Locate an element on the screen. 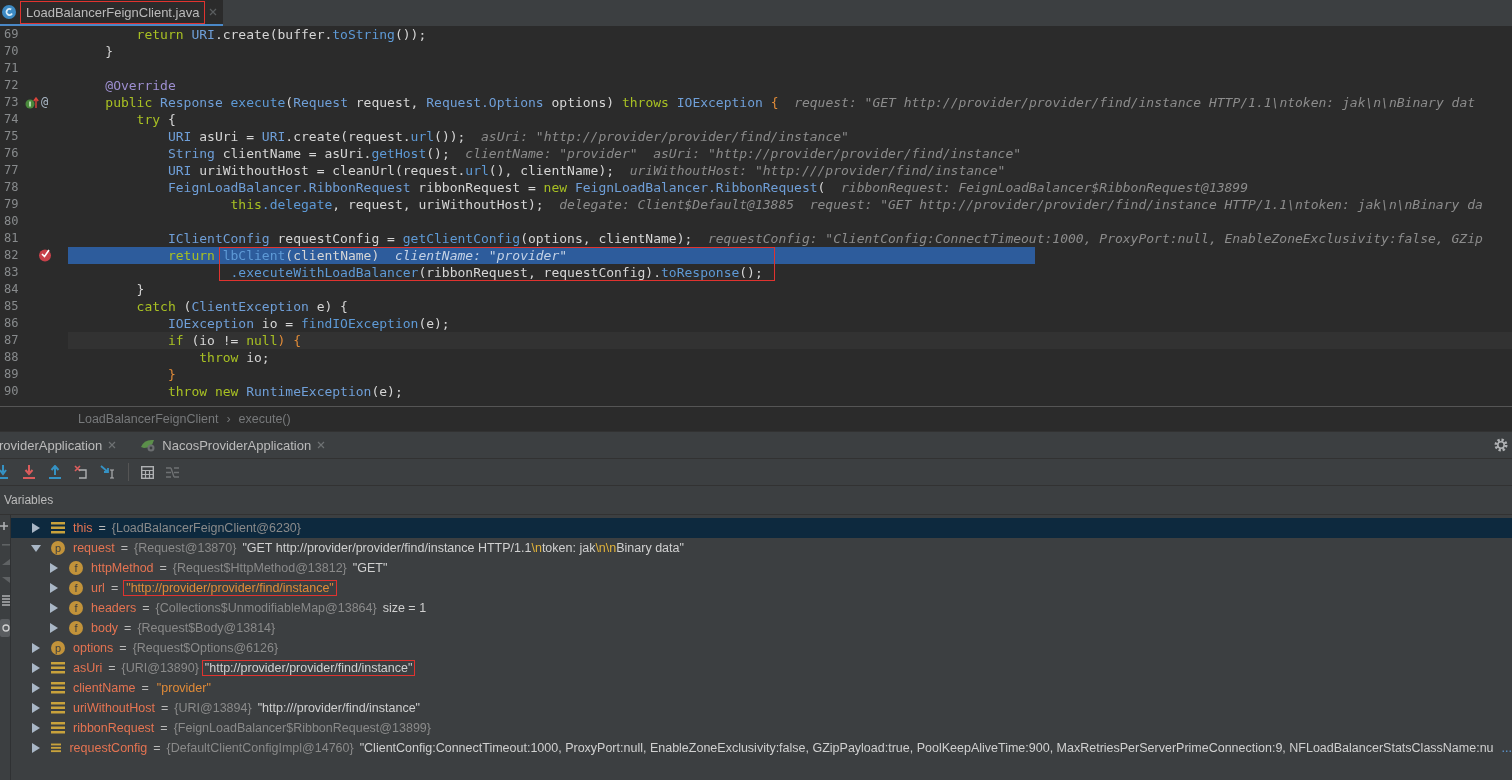 The width and height of the screenshot is (1512, 780). object-reference: {Request@13870} is located at coordinates (185, 548).